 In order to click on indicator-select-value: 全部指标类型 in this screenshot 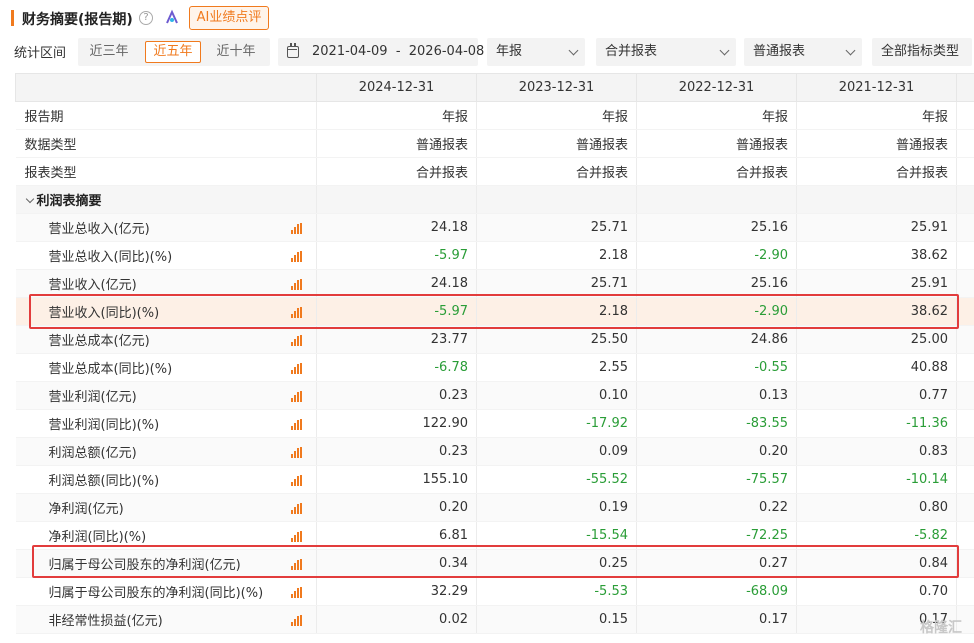, I will do `click(920, 51)`.